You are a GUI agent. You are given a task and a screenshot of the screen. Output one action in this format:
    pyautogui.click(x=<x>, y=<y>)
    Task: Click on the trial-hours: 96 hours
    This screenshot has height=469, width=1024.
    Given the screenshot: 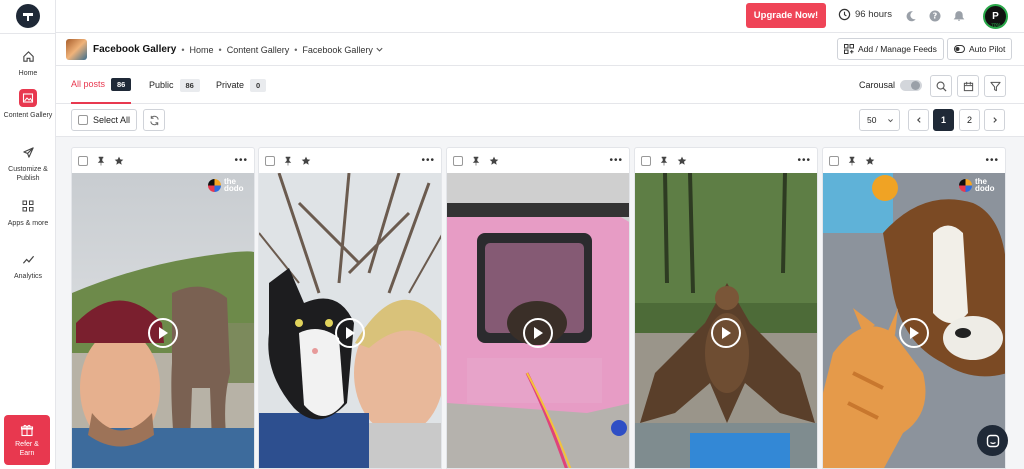 What is the action you would take?
    pyautogui.click(x=865, y=14)
    